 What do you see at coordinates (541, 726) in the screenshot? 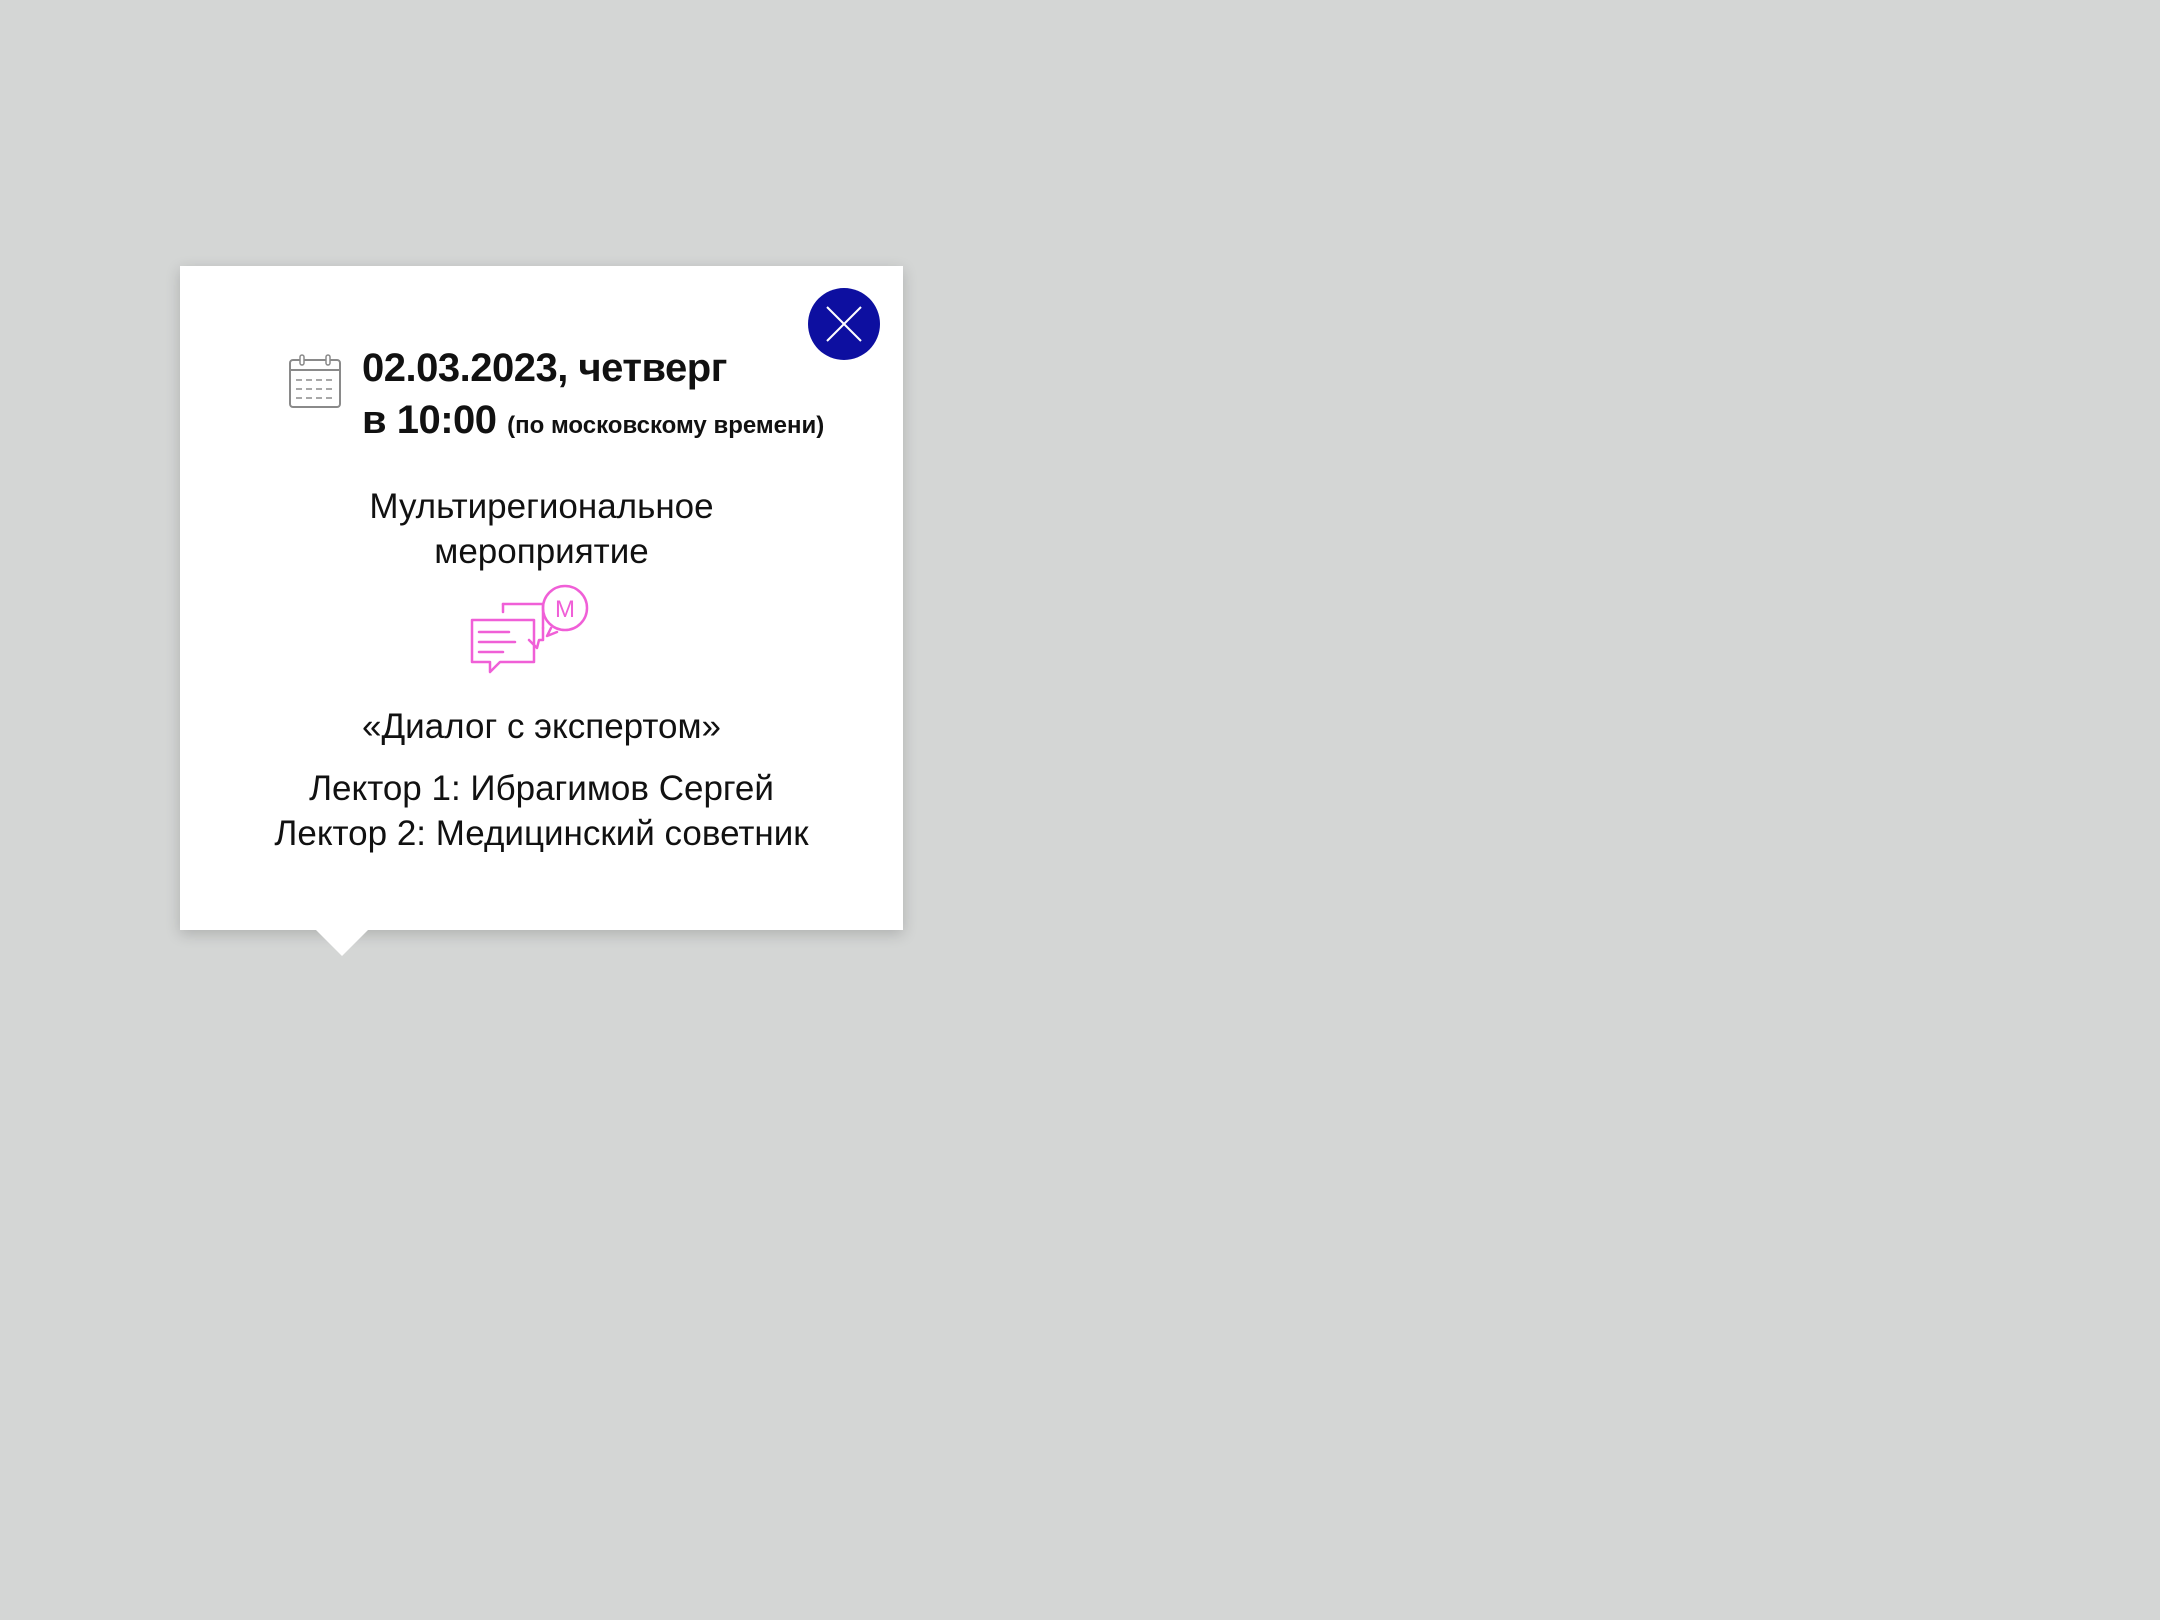
I see `event-title: «Диалог с экспертом»` at bounding box center [541, 726].